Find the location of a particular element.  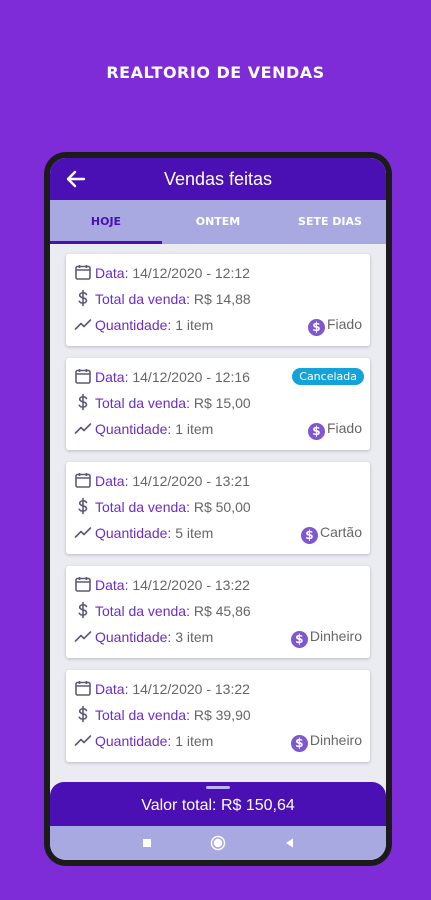

sale-quantity-row: Quantidade: 3 item is located at coordinates (143, 637).